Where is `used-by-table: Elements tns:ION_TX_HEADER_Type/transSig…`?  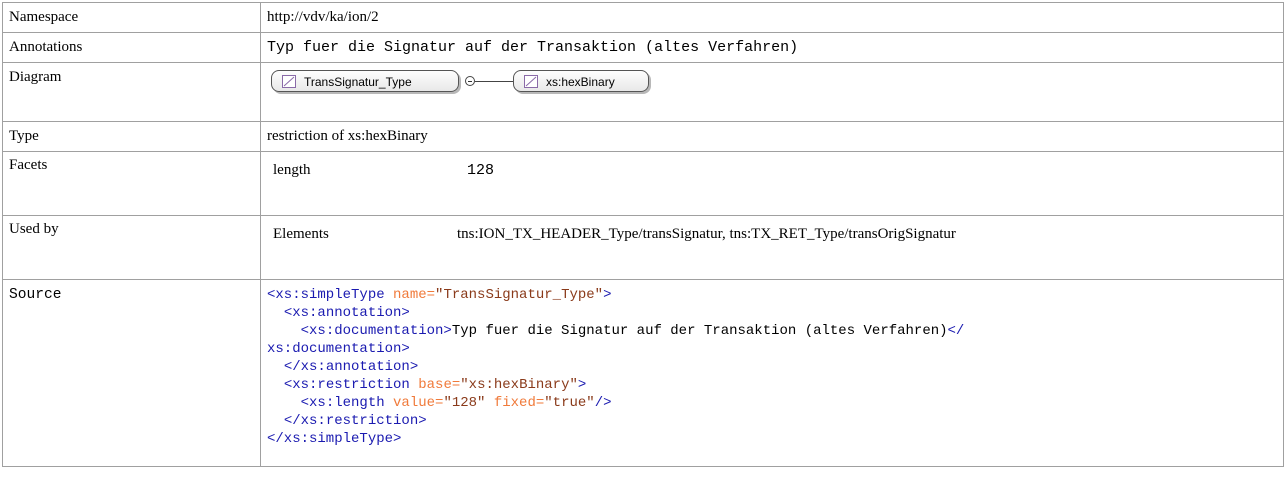
used-by-table: Elements tns:ION_TX_HEADER_Type/transSig… is located at coordinates (615, 249).